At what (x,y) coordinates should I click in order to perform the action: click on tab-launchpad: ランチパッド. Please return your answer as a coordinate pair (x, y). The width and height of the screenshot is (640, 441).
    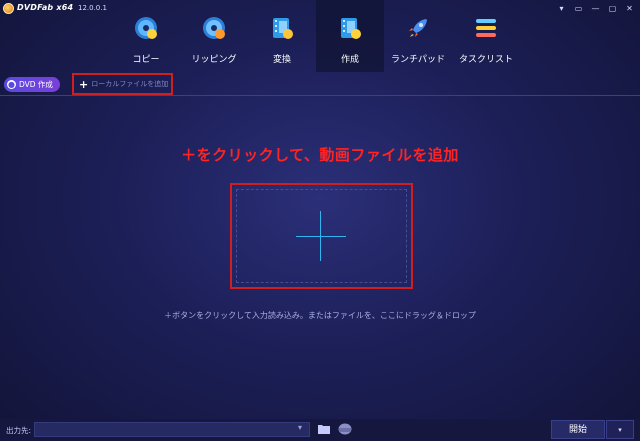
    Looking at the image, I should click on (418, 36).